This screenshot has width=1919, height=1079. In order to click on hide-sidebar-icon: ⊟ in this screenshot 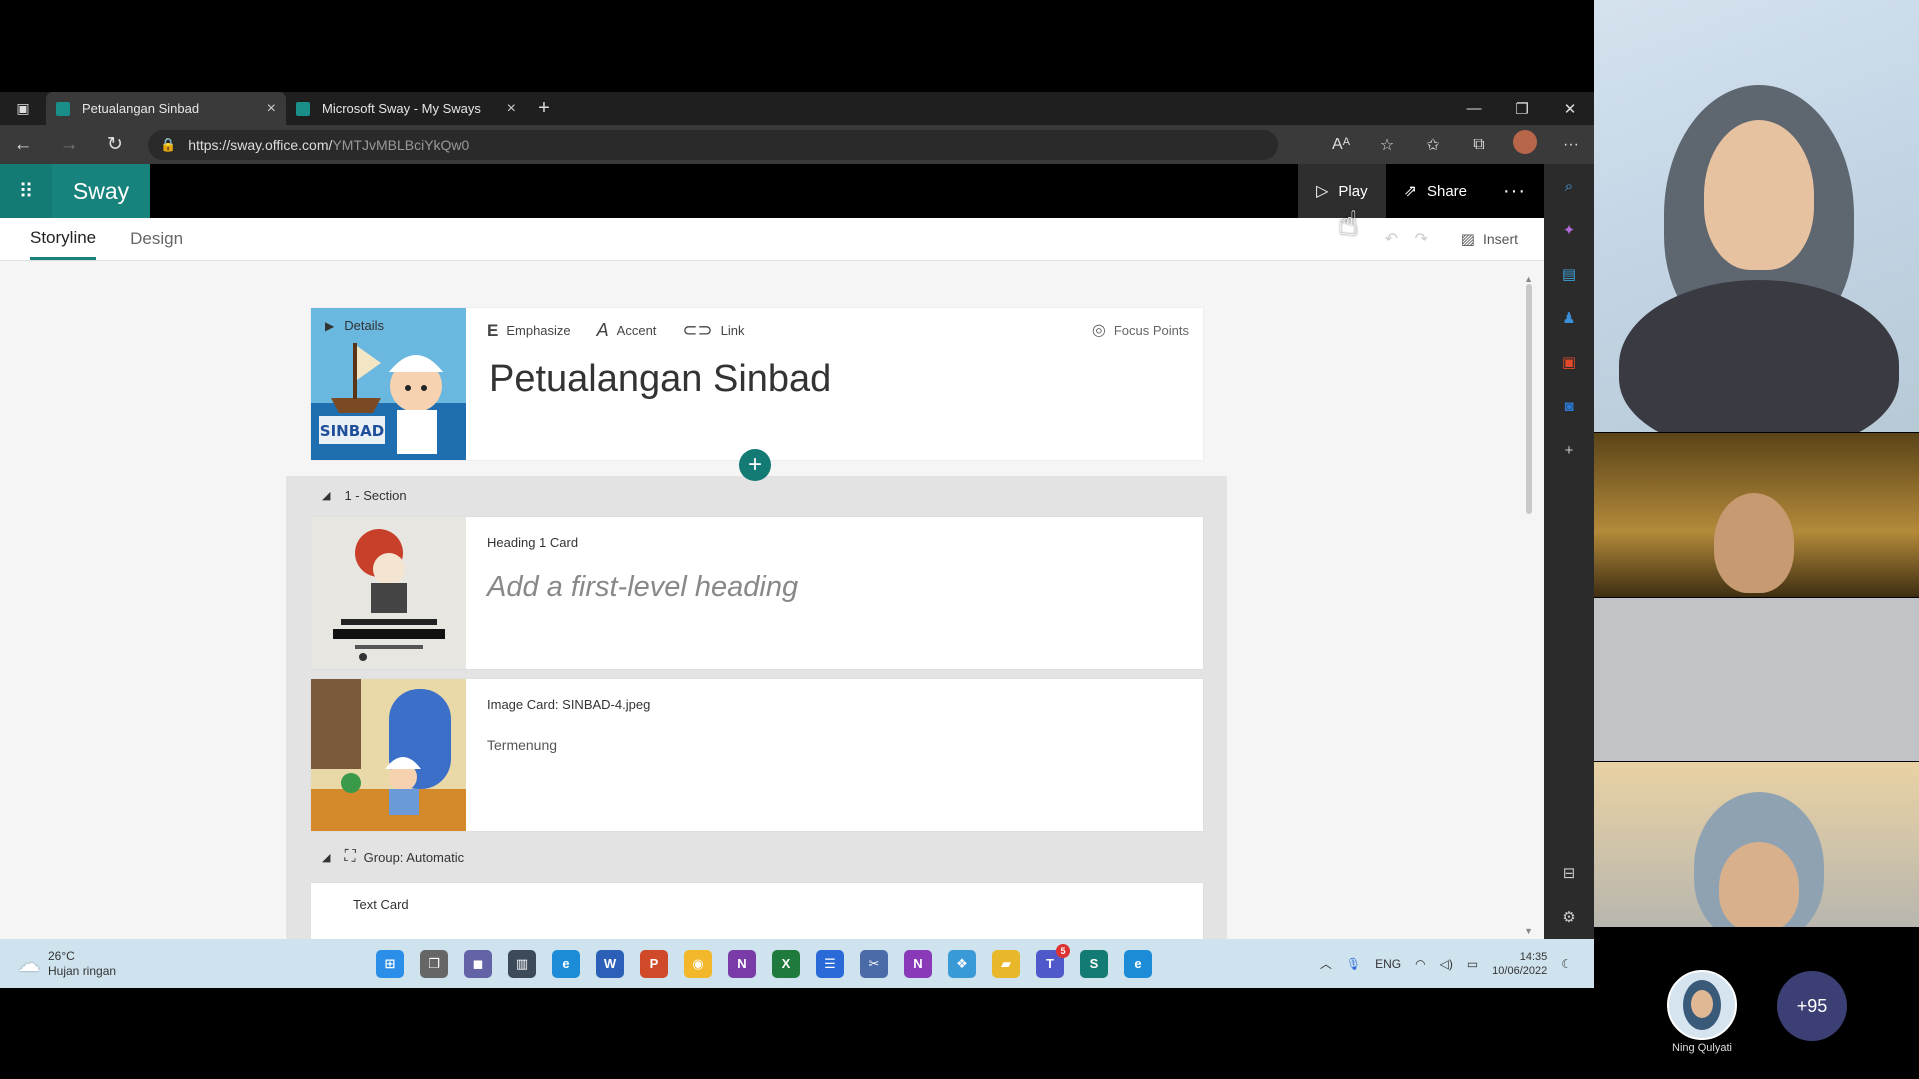, I will do `click(1569, 873)`.